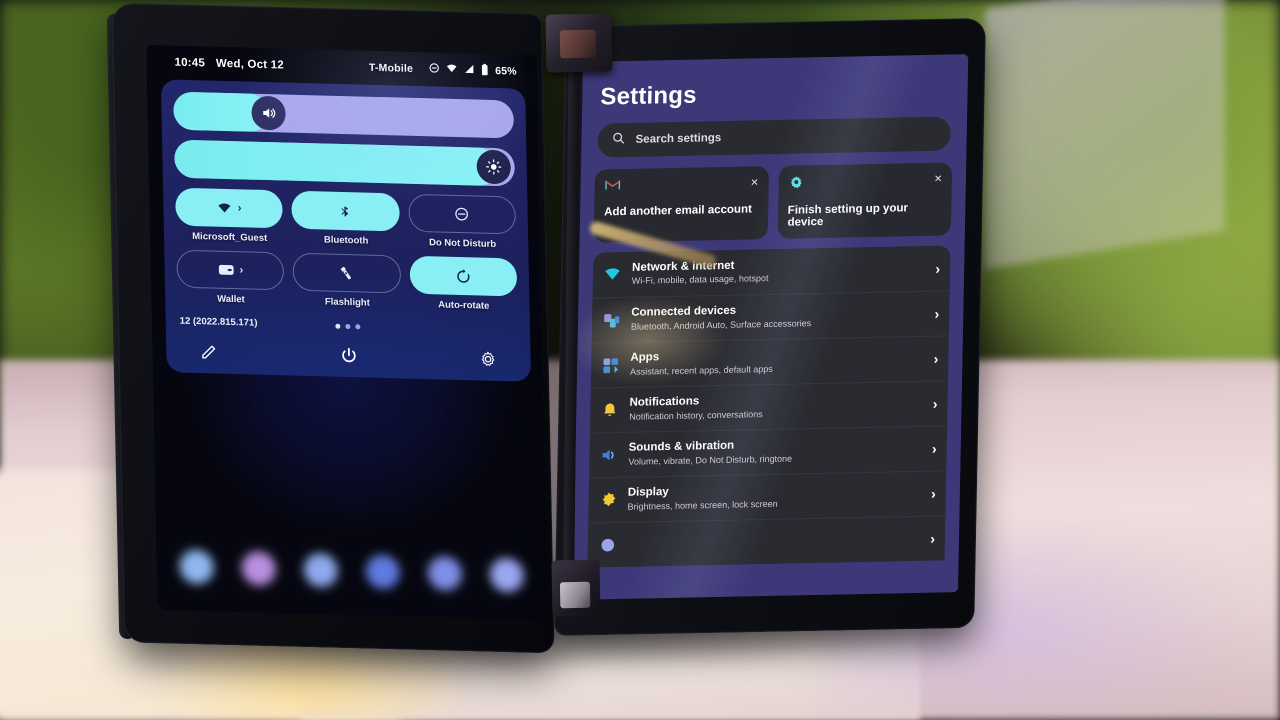 This screenshot has height=720, width=1280. I want to click on brightness-icon, so click(494, 167).